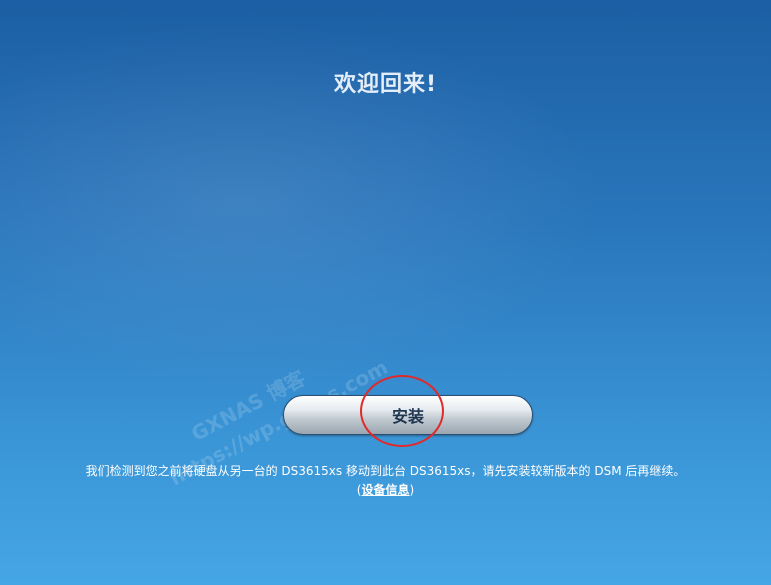  Describe the element at coordinates (385, 84) in the screenshot. I see `welcome-title: 欢迎回来!` at that location.